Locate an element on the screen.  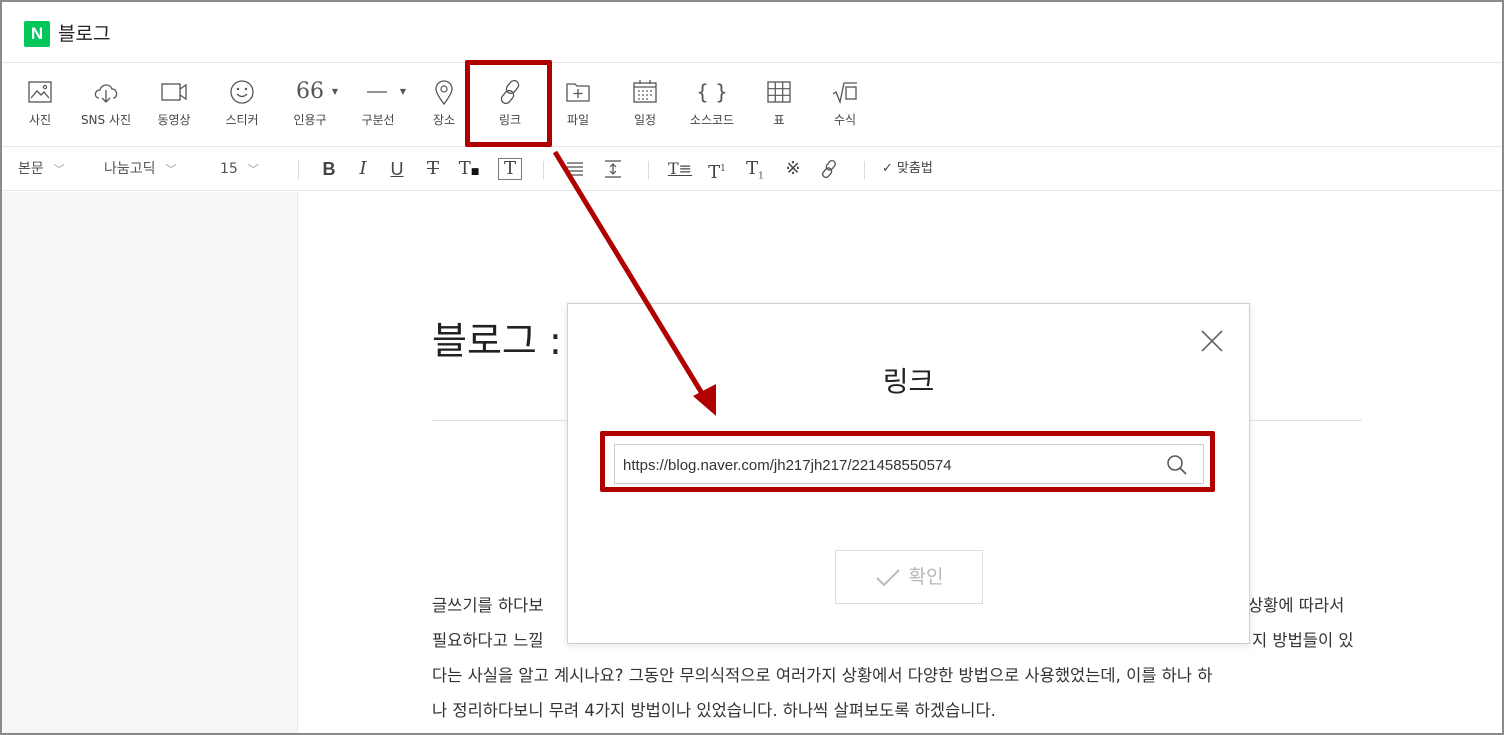
smiley-icon is located at coordinates (242, 92).